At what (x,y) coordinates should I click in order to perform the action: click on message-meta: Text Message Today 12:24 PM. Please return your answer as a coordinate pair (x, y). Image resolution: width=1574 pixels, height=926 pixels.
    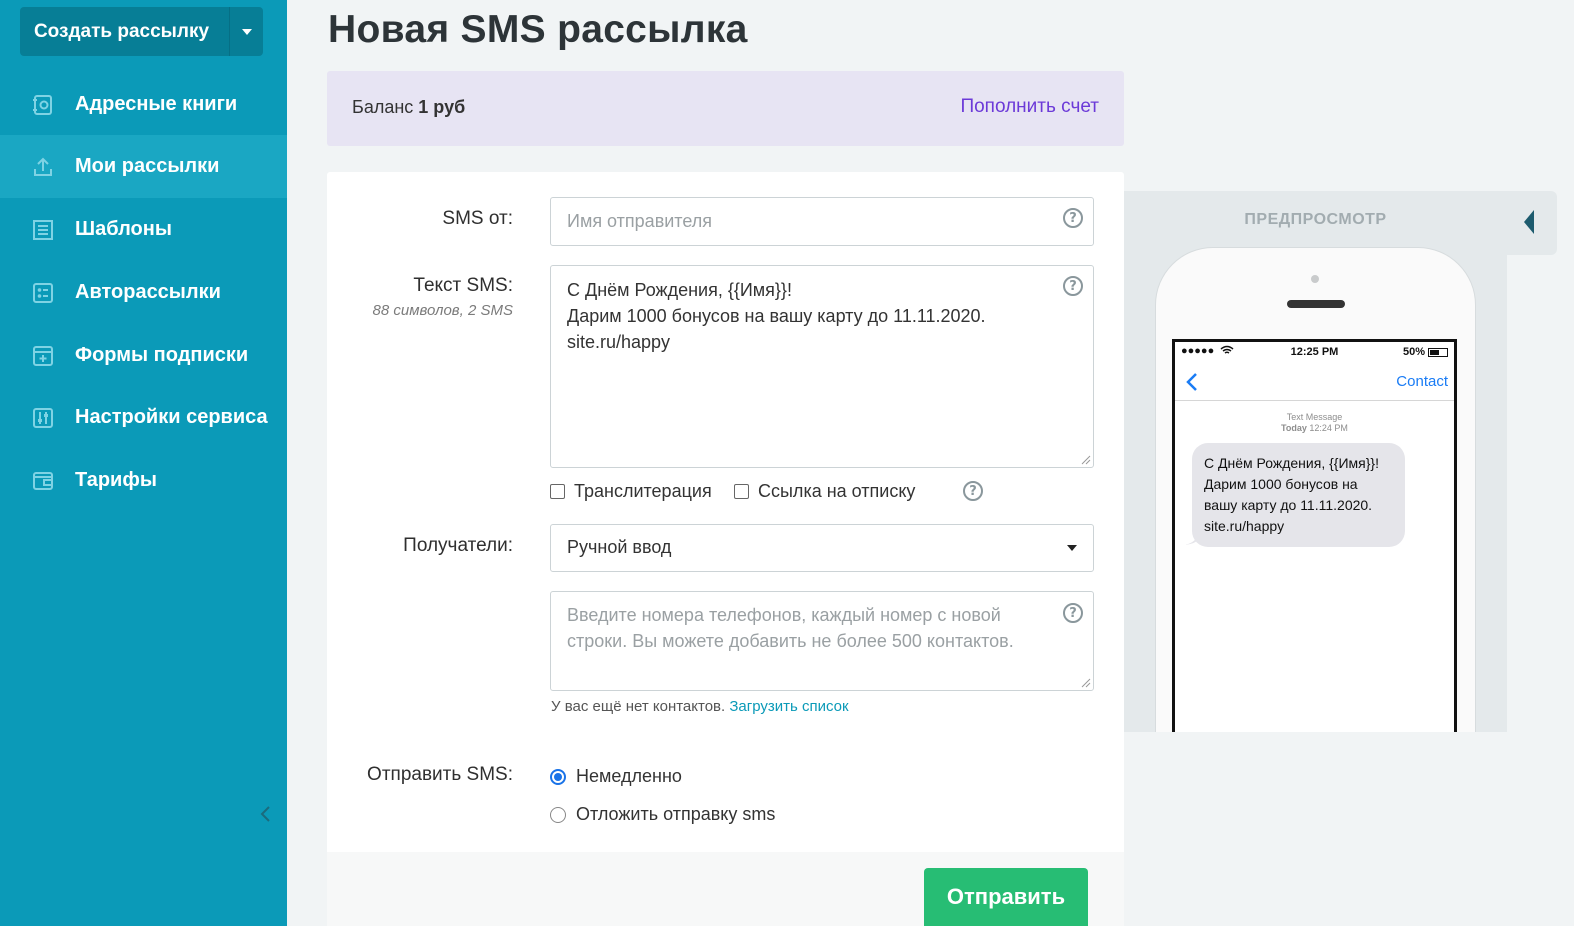
    Looking at the image, I should click on (1314, 423).